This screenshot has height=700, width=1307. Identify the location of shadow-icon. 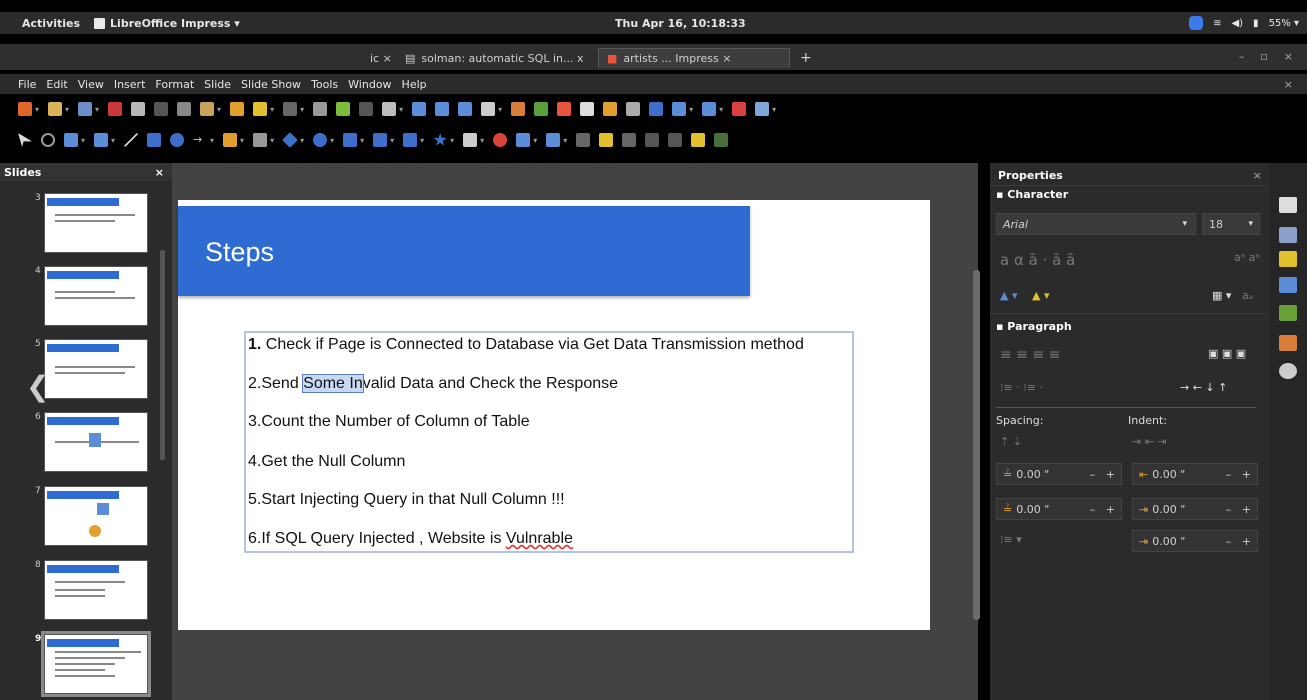
(606, 140).